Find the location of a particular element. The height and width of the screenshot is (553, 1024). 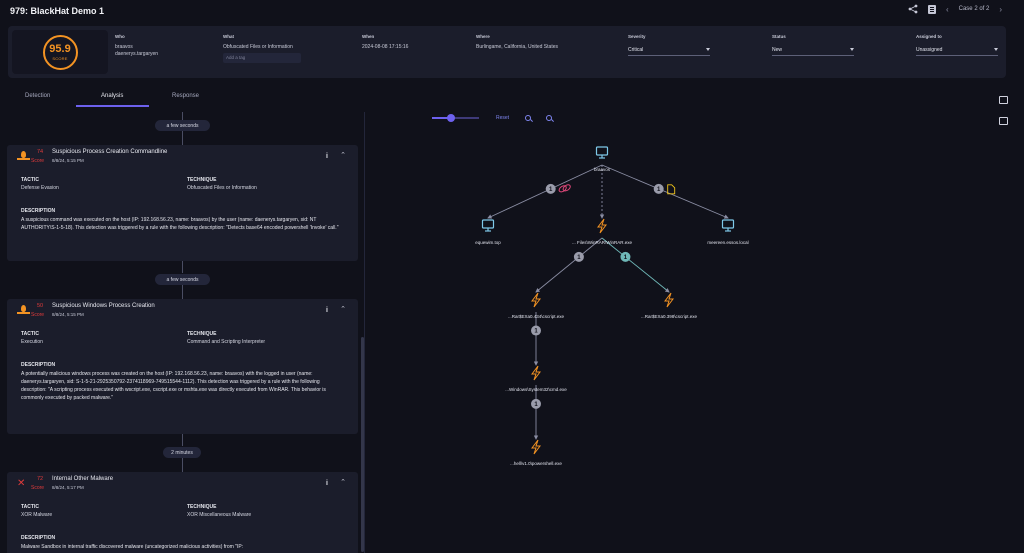

who-host: braavos is located at coordinates (136, 47).